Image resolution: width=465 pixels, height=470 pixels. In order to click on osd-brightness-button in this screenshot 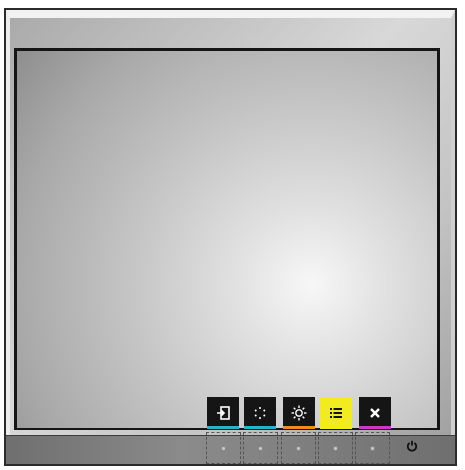, I will do `click(299, 413)`.